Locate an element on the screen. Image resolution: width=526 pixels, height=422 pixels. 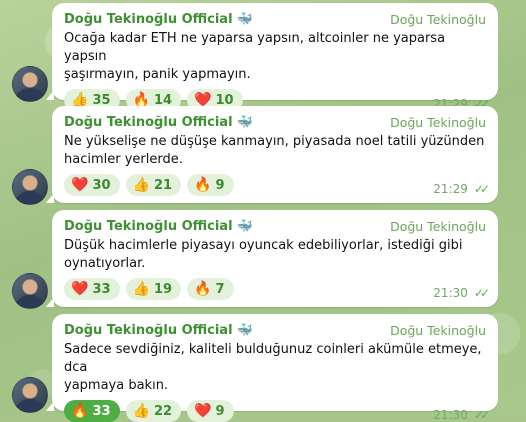
reaction-thumbs-up: 👍 21 is located at coordinates (153, 185).